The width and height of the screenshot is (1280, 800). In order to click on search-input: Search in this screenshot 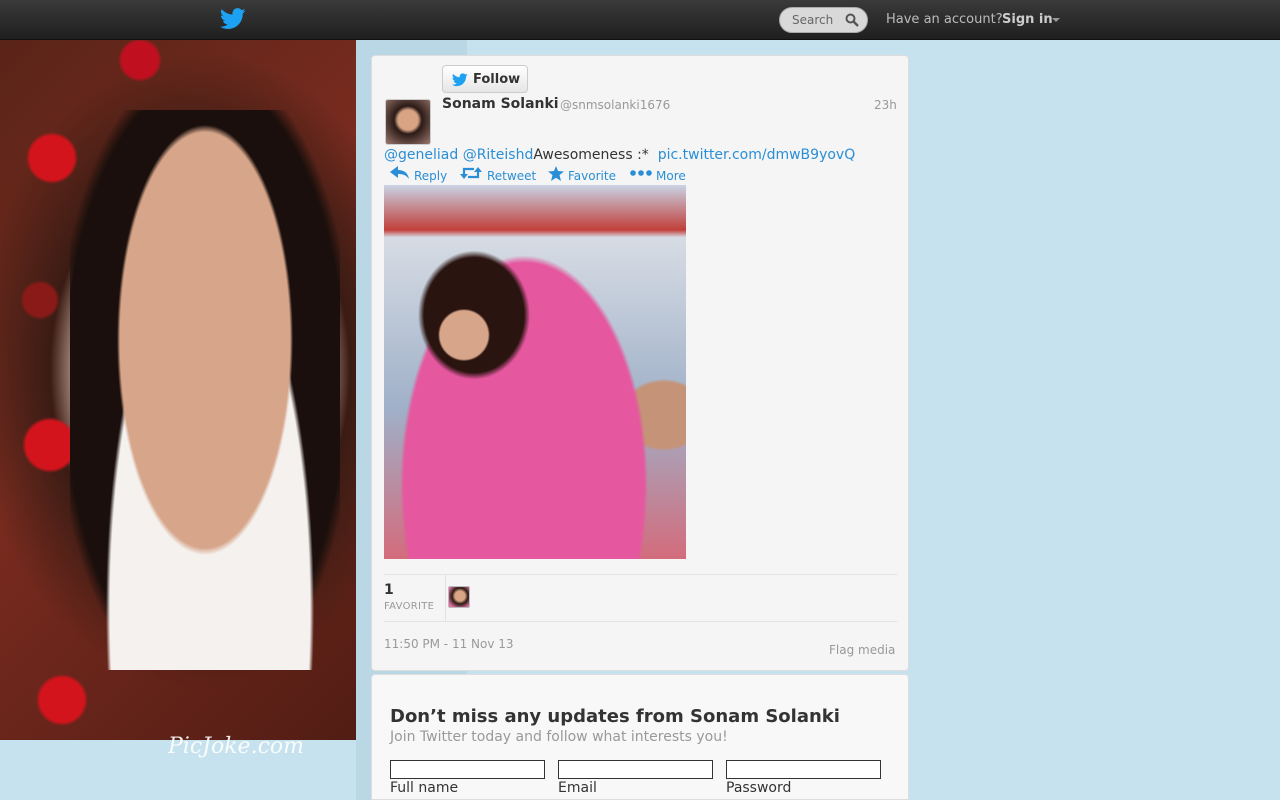, I will do `click(823, 20)`.